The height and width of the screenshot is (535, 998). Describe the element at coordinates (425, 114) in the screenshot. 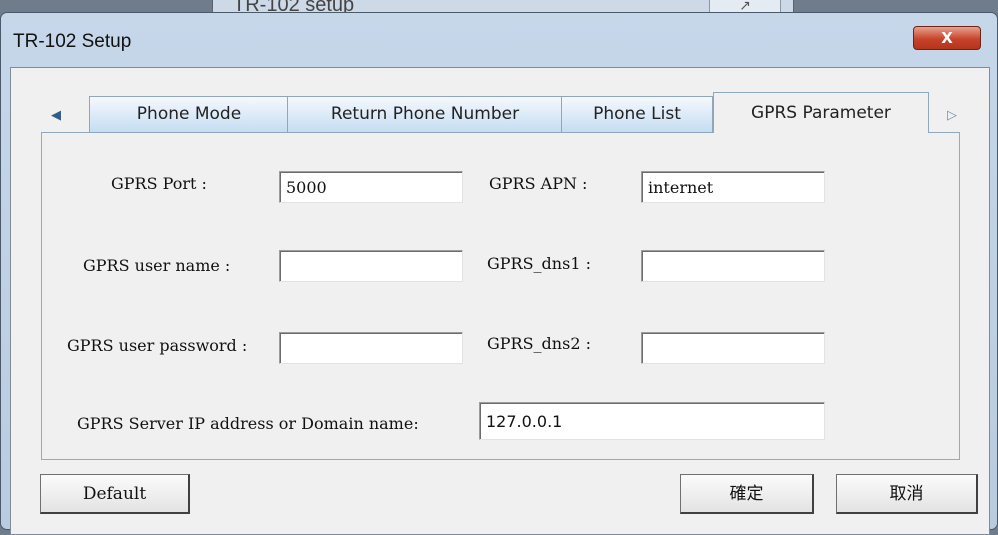

I see `tab-return-phone-number: Return Phone Number` at that location.